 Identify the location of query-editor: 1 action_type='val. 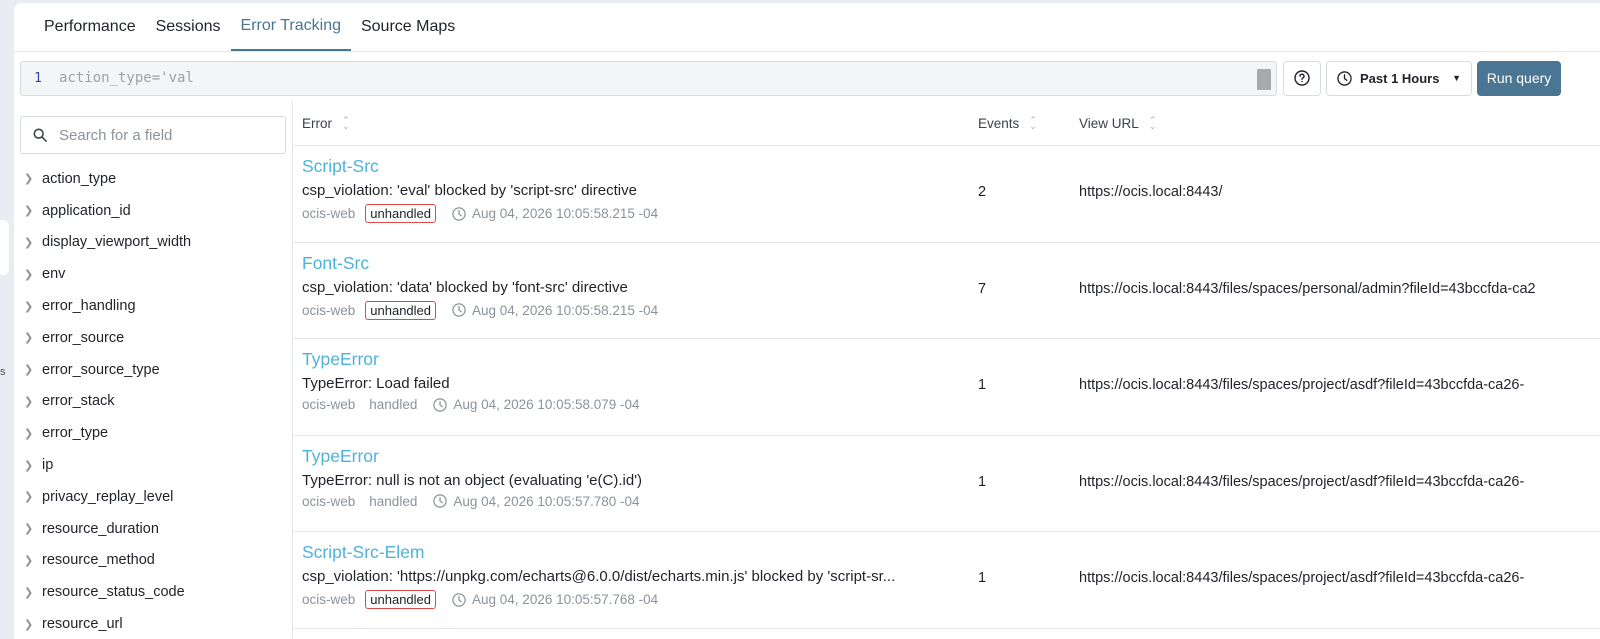
(648, 78).